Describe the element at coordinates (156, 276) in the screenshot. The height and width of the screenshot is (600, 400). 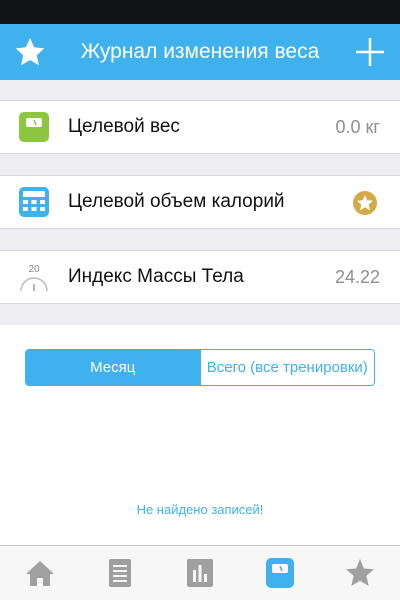
I see `row-label: Индекс Массы Тела` at that location.